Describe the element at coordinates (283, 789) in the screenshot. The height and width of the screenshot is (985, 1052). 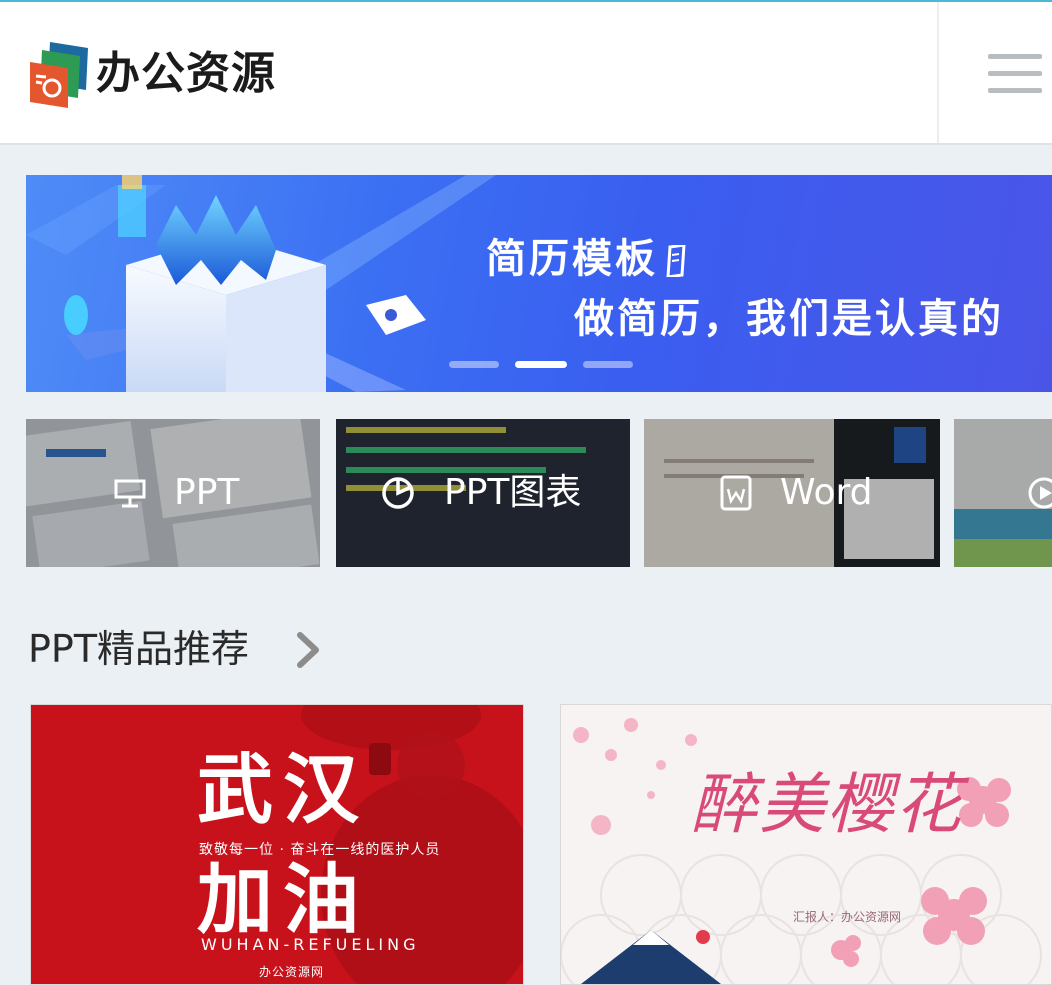
I see `card-headline-1: 武汉` at that location.